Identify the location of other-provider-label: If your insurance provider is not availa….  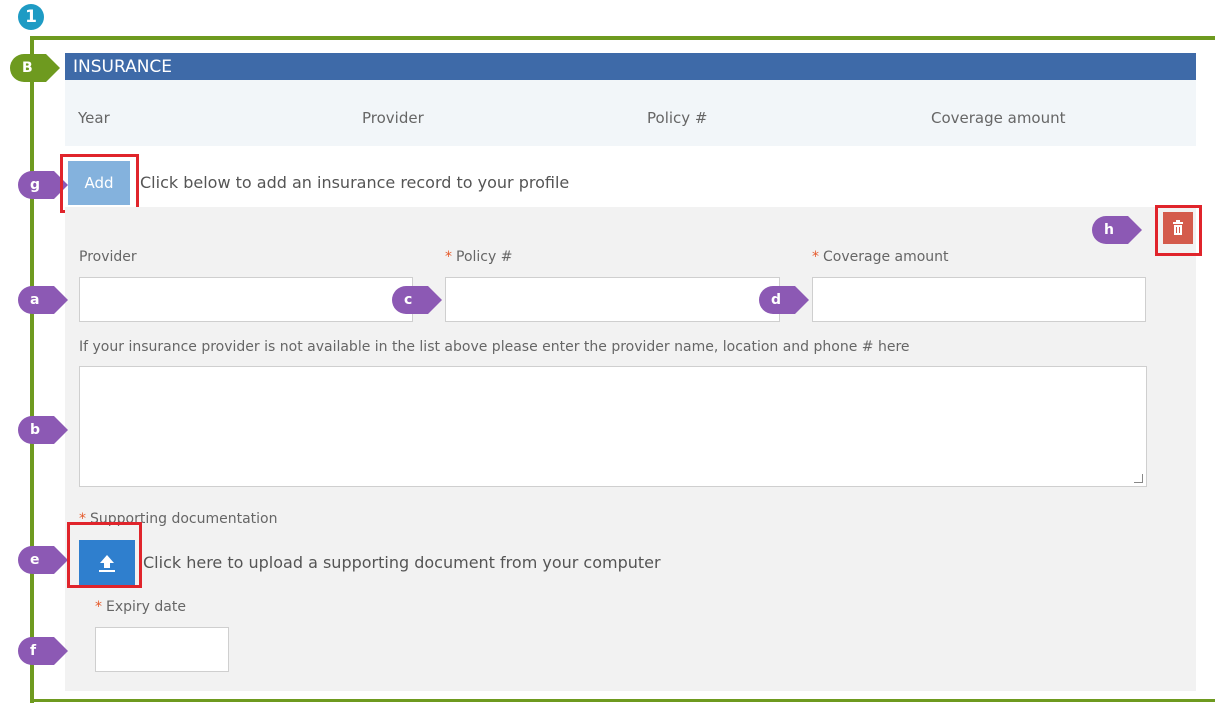
(494, 347).